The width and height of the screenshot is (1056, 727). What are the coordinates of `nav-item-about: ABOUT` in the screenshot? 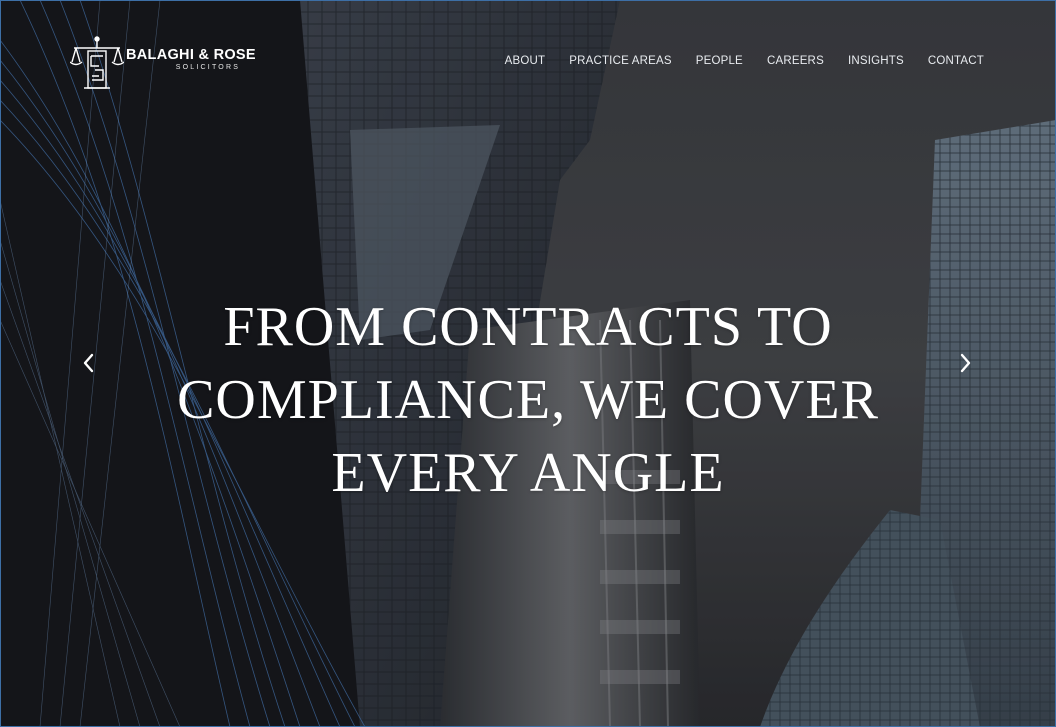 It's located at (525, 61).